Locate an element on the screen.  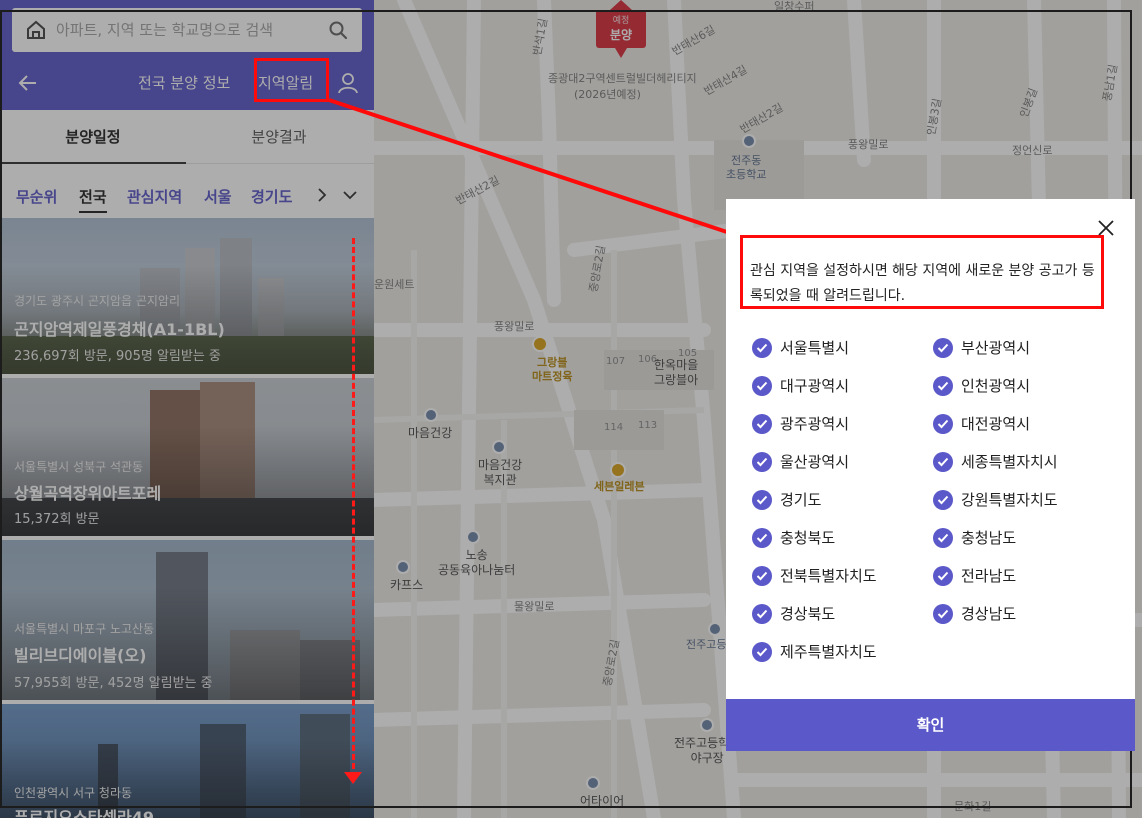
region-label: 대구광역시 is located at coordinates (815, 386).